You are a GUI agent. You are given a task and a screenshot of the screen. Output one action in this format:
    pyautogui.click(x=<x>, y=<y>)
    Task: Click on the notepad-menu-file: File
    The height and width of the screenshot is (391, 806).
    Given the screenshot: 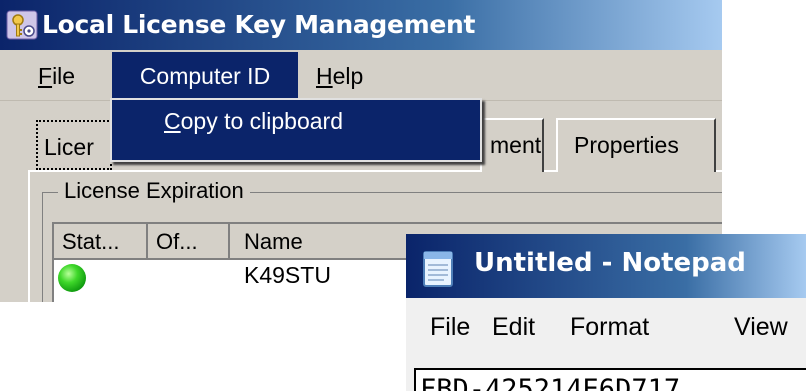 What is the action you would take?
    pyautogui.click(x=450, y=327)
    